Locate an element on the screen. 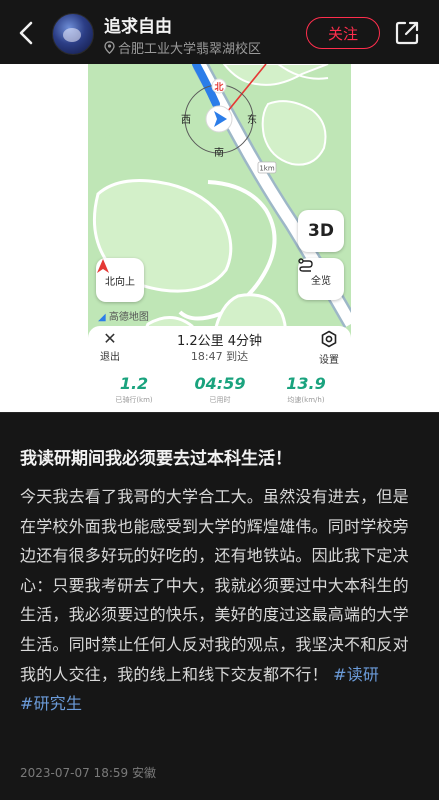 The height and width of the screenshot is (800, 439). amap-arrow-icon: ◢ is located at coordinates (102, 317).